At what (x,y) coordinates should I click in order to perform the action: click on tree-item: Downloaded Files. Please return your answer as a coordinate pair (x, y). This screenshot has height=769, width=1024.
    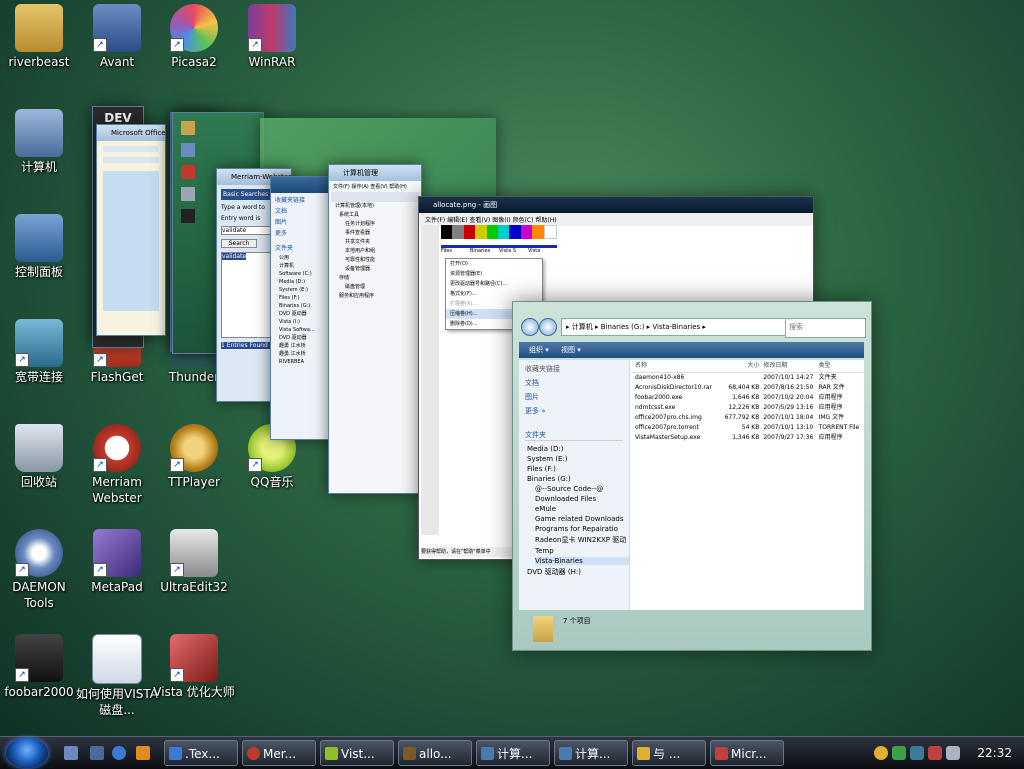
    Looking at the image, I should click on (582, 499).